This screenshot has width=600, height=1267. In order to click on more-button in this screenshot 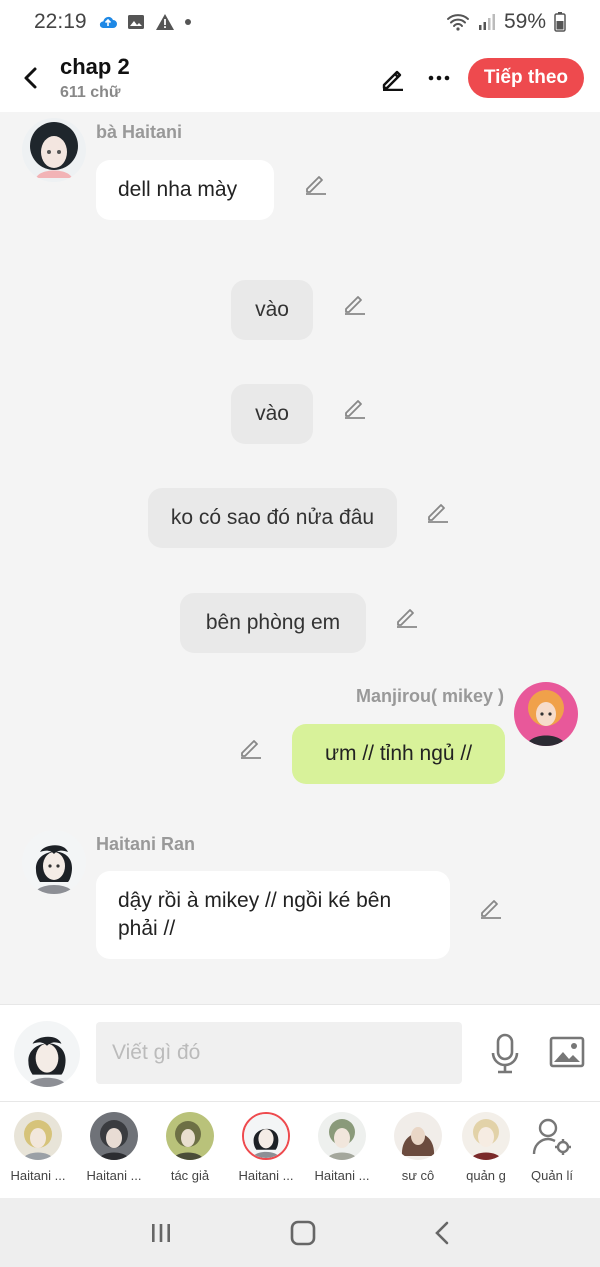, I will do `click(439, 78)`.